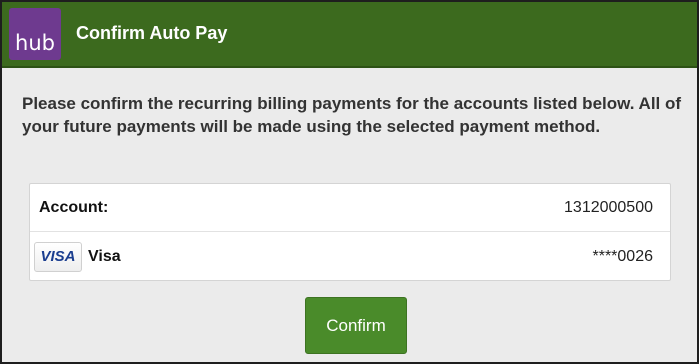 The width and height of the screenshot is (699, 364). Describe the element at coordinates (152, 33) in the screenshot. I see `dialog-title: Confirm Auto Pay` at that location.